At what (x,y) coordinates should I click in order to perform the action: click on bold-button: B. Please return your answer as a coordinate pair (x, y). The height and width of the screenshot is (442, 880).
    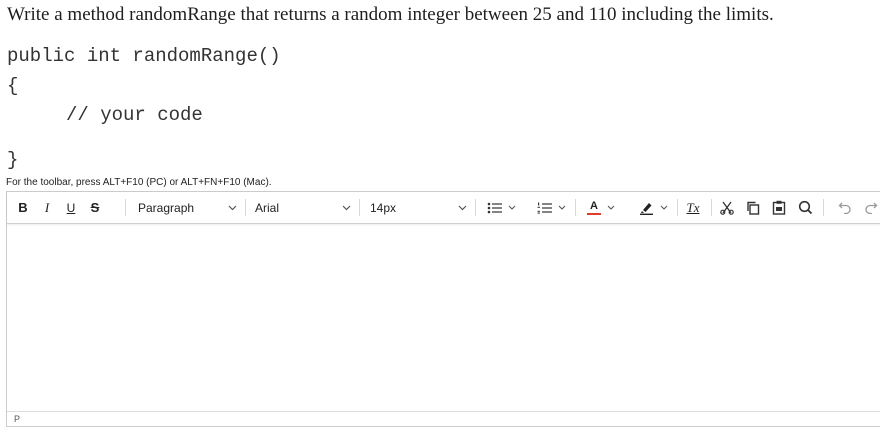
    Looking at the image, I should click on (23, 207).